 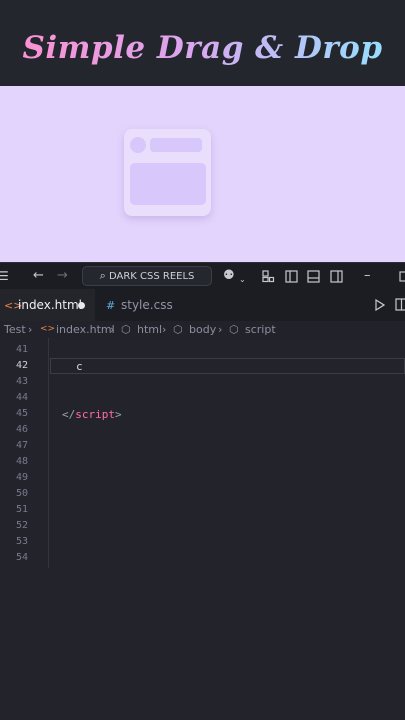 I want to click on toggle-secondary-sidebar-icon, so click(x=336, y=276).